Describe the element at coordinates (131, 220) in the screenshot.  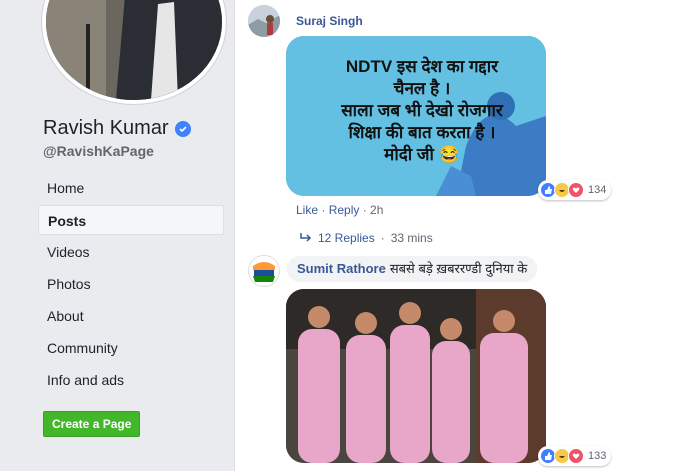
I see `nav-posts: Posts` at that location.